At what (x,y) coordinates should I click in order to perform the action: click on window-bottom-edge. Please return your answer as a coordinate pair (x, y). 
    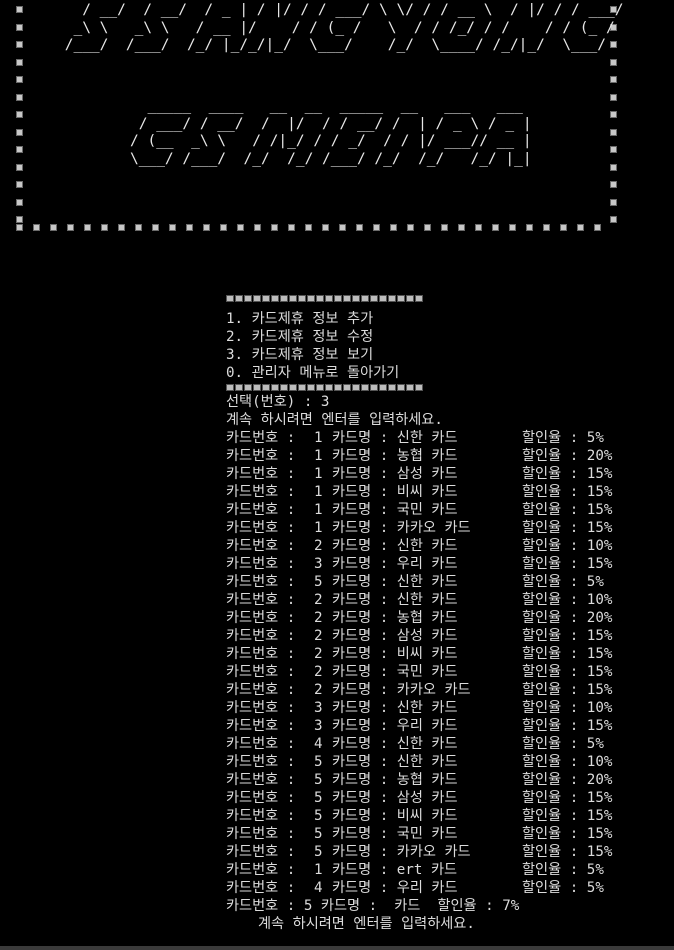
    Looking at the image, I should click on (337, 948).